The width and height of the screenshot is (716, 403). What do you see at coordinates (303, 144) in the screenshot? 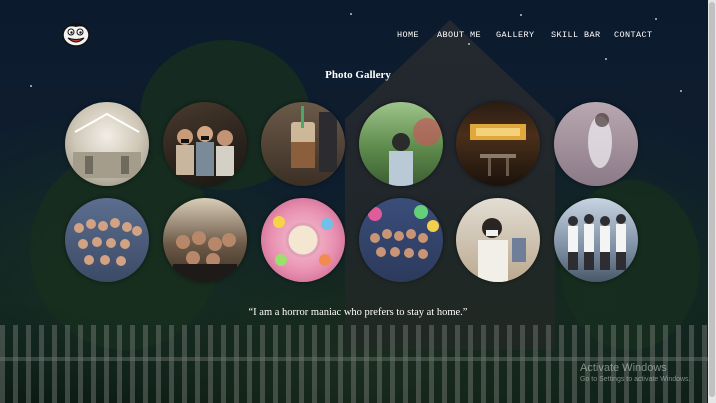
I see `gallery-photo-iced-coffee-drink` at bounding box center [303, 144].